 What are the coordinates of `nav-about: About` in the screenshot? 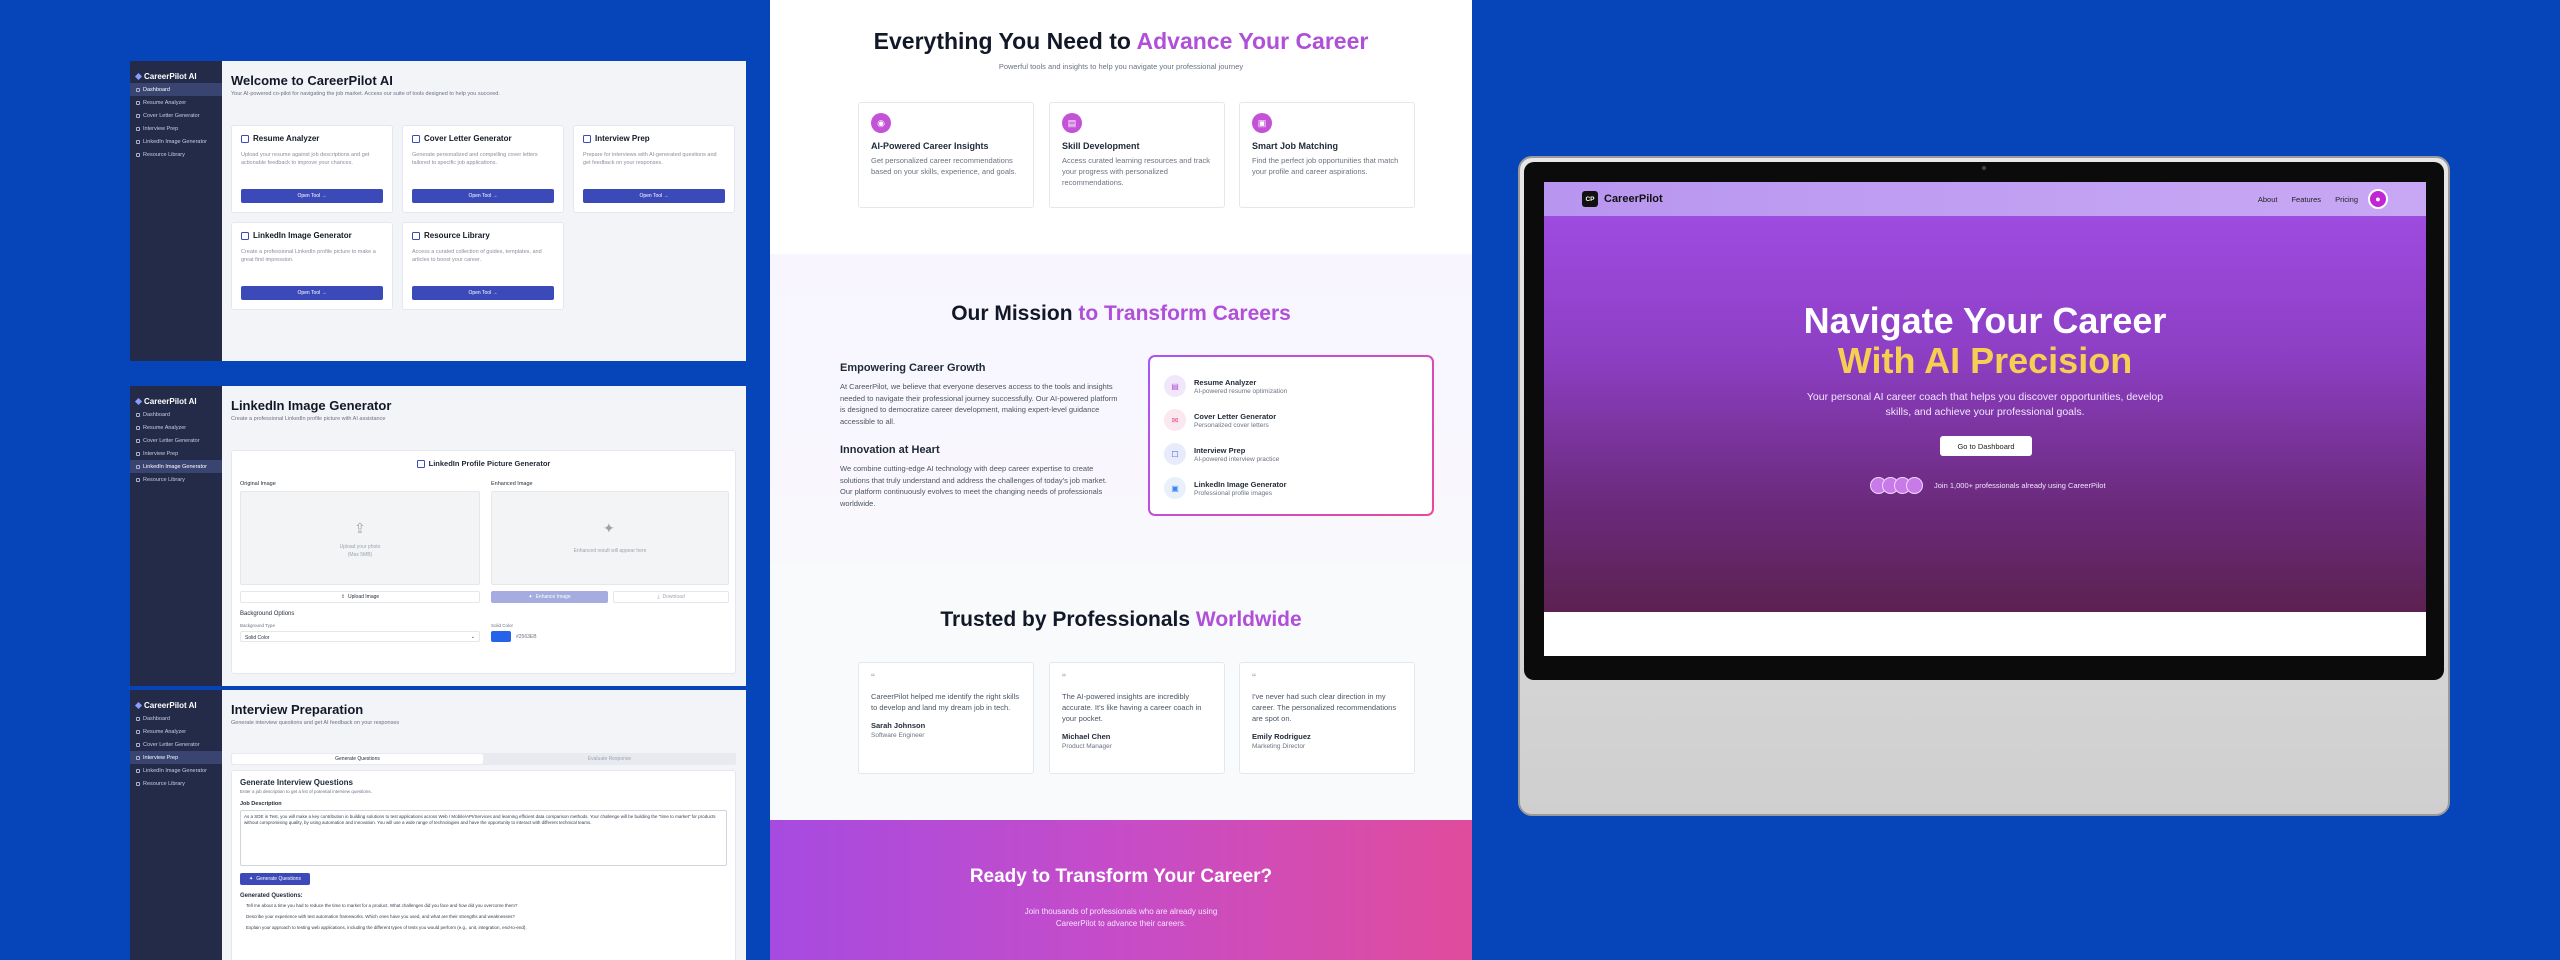 It's located at (2268, 199).